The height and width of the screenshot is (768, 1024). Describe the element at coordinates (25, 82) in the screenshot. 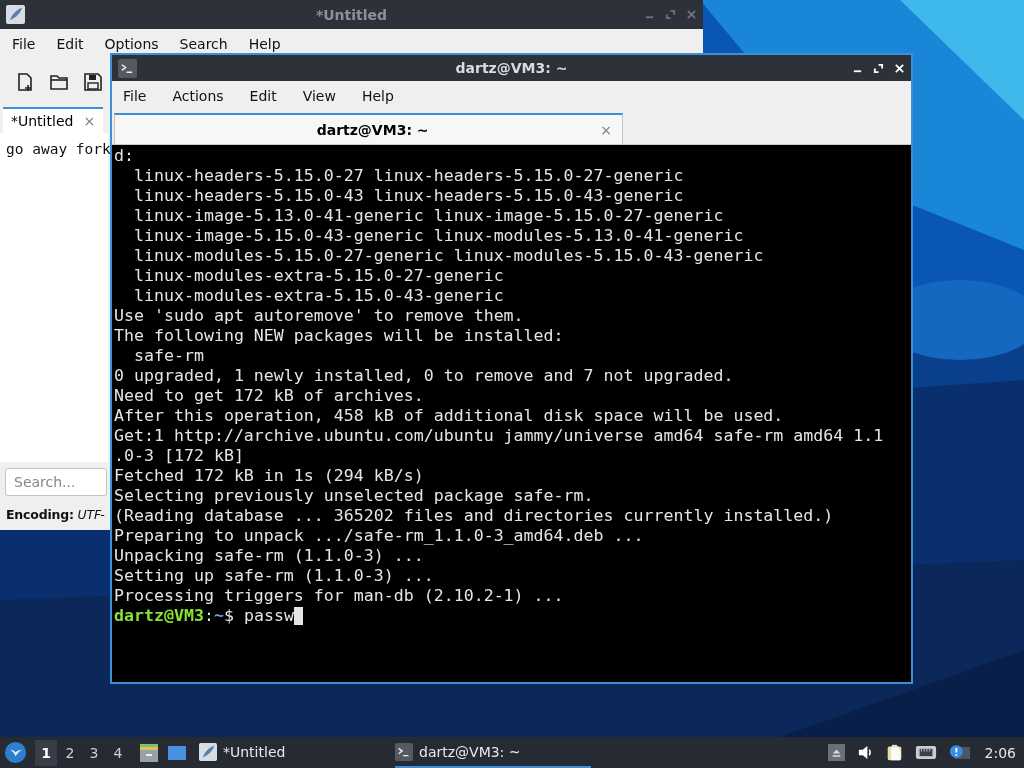

I see `new-file-icon` at that location.